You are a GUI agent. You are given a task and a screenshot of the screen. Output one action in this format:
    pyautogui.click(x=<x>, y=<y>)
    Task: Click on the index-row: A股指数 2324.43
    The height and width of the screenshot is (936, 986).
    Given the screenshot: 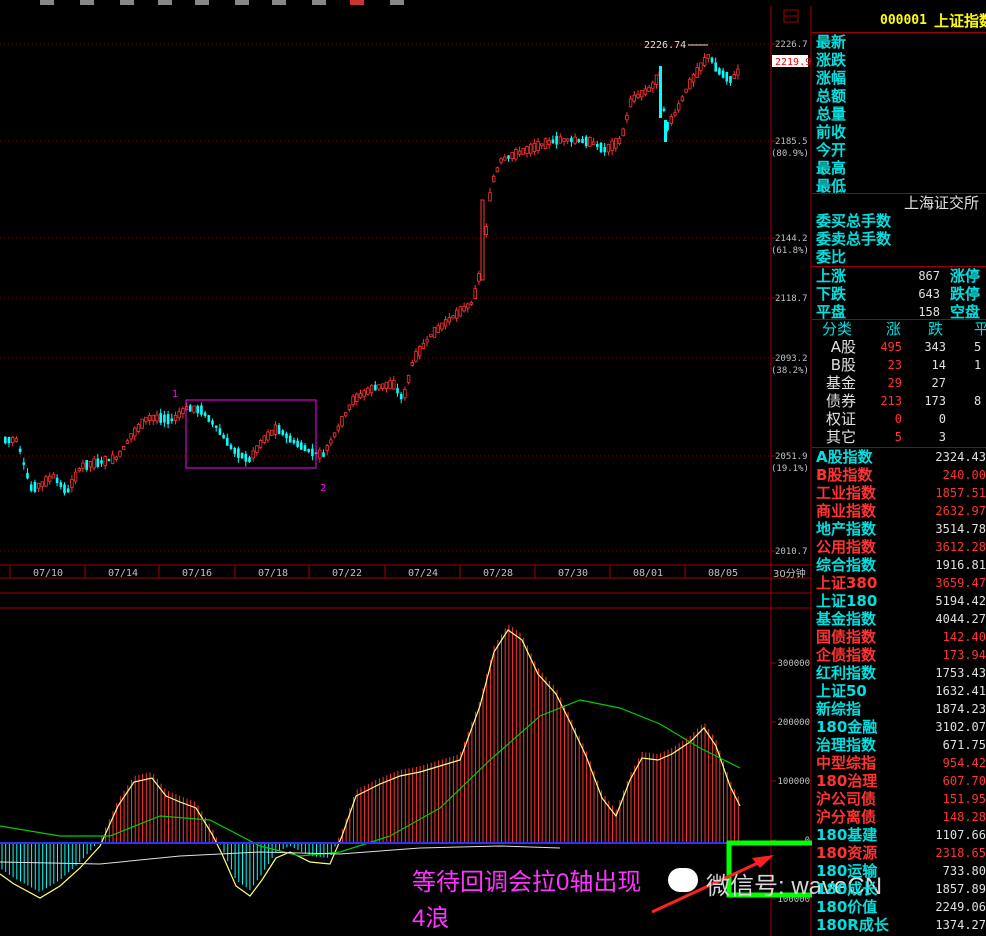 What is the action you would take?
    pyautogui.click(x=899, y=457)
    